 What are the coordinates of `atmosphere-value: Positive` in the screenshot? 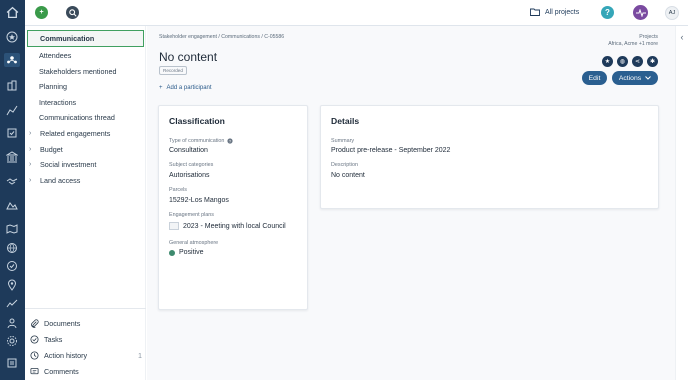 It's located at (186, 252).